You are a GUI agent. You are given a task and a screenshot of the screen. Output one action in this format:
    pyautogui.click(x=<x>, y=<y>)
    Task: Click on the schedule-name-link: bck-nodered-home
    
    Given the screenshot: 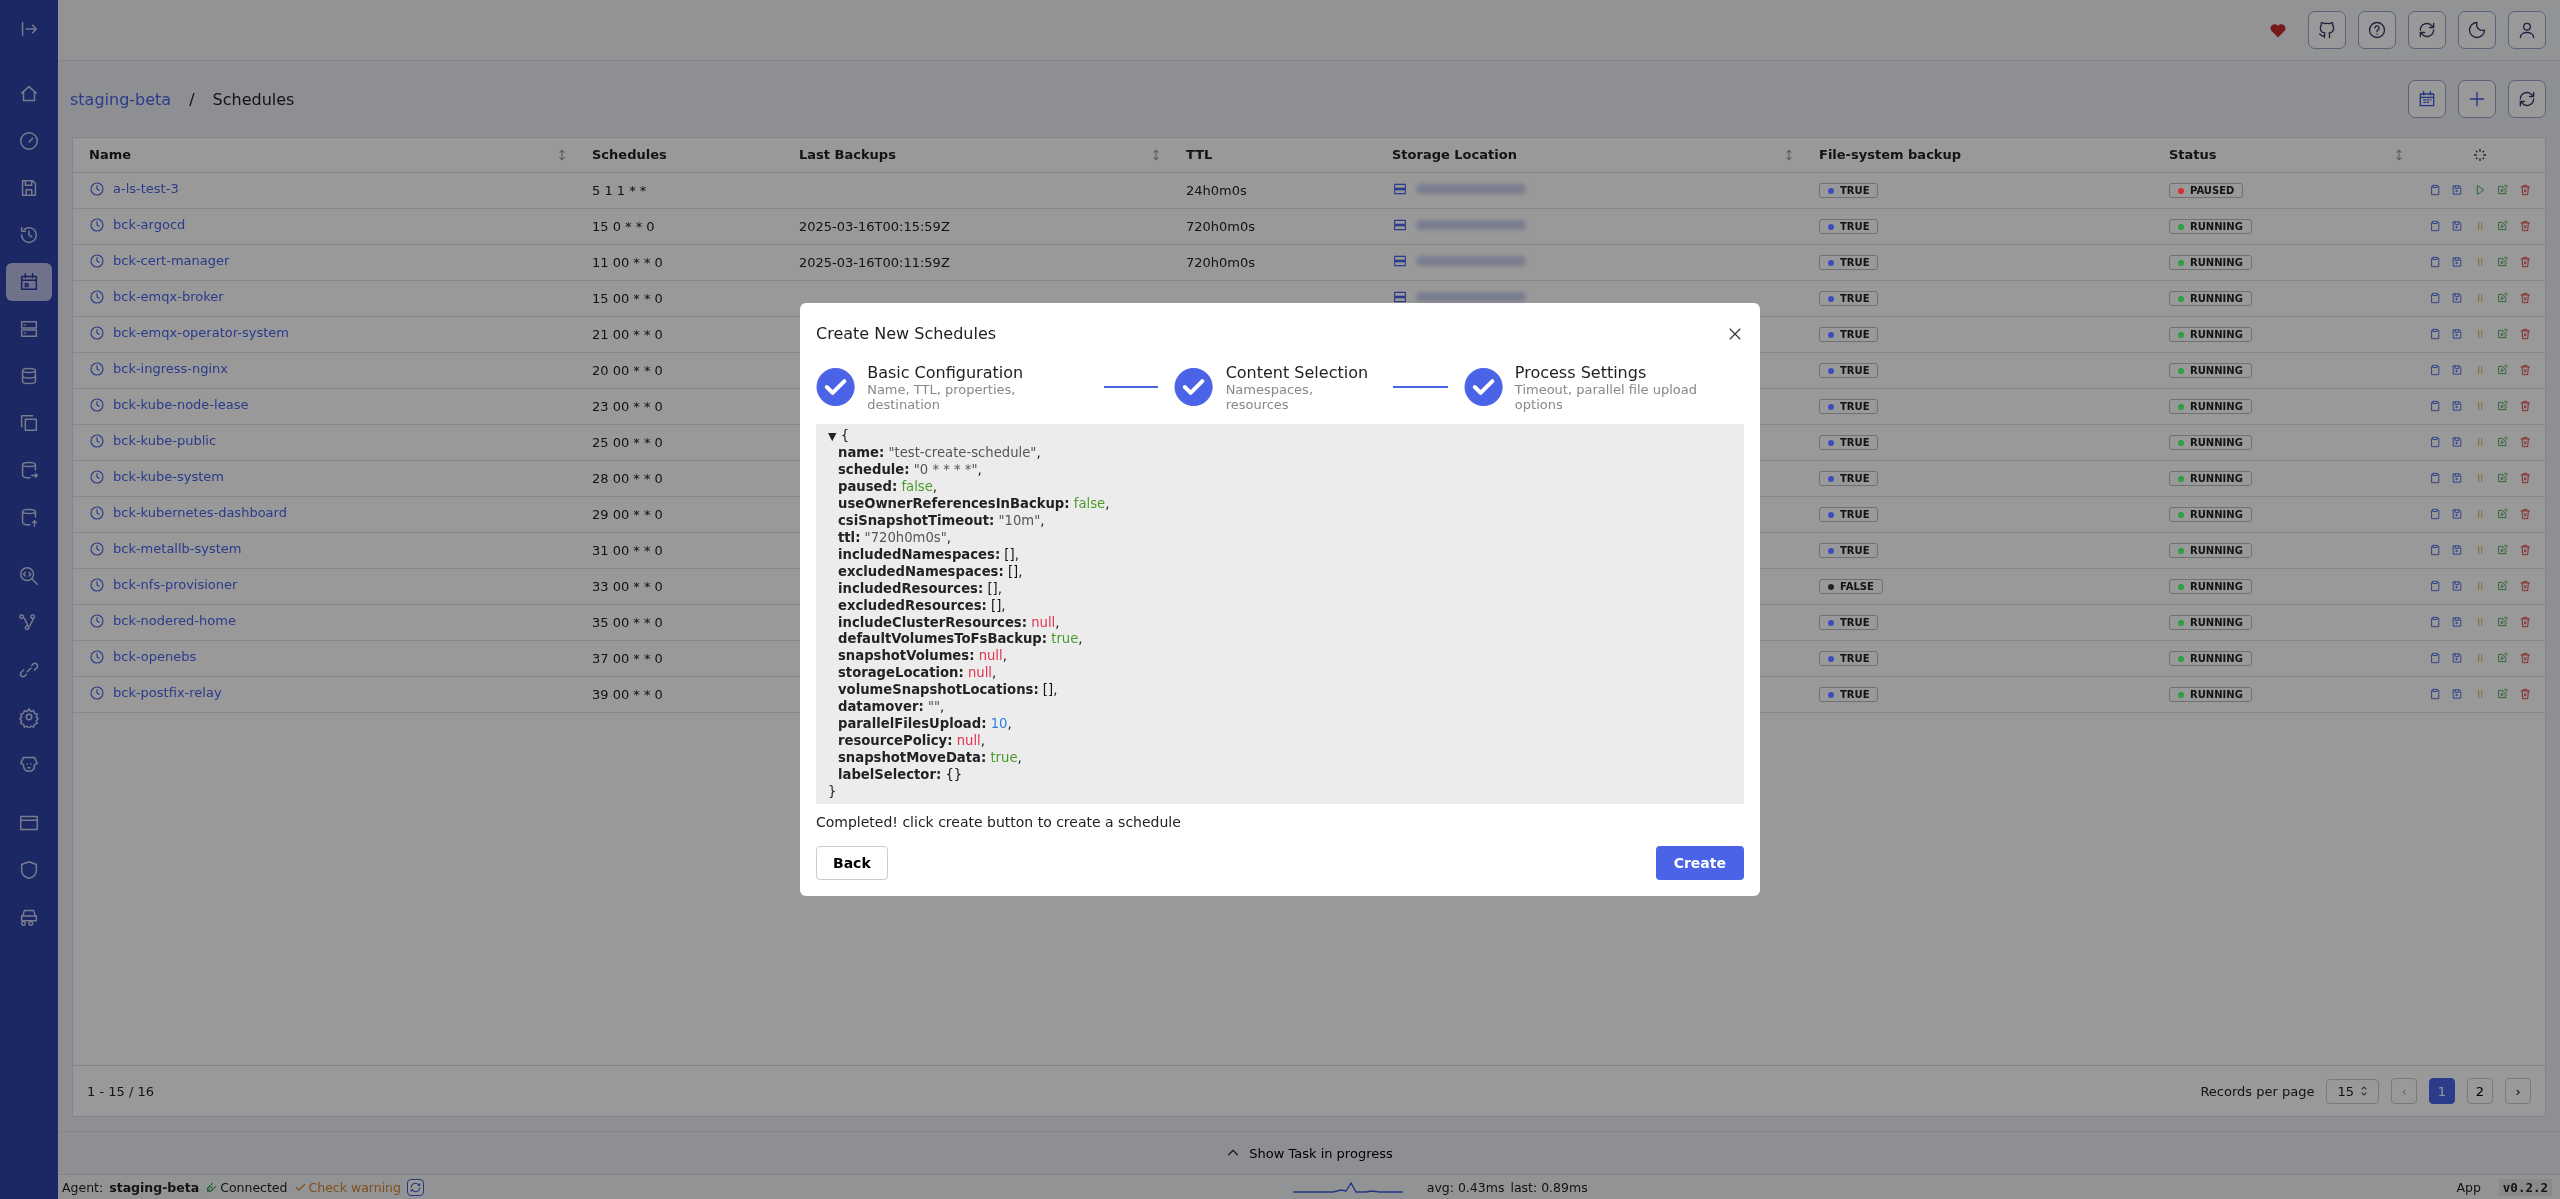 What is the action you would take?
    pyautogui.click(x=174, y=620)
    